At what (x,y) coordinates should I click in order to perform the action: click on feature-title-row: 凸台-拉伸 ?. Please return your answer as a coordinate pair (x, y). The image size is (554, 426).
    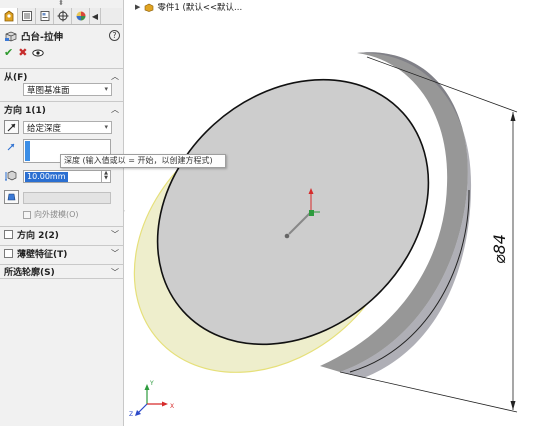
    Looking at the image, I should click on (62, 36).